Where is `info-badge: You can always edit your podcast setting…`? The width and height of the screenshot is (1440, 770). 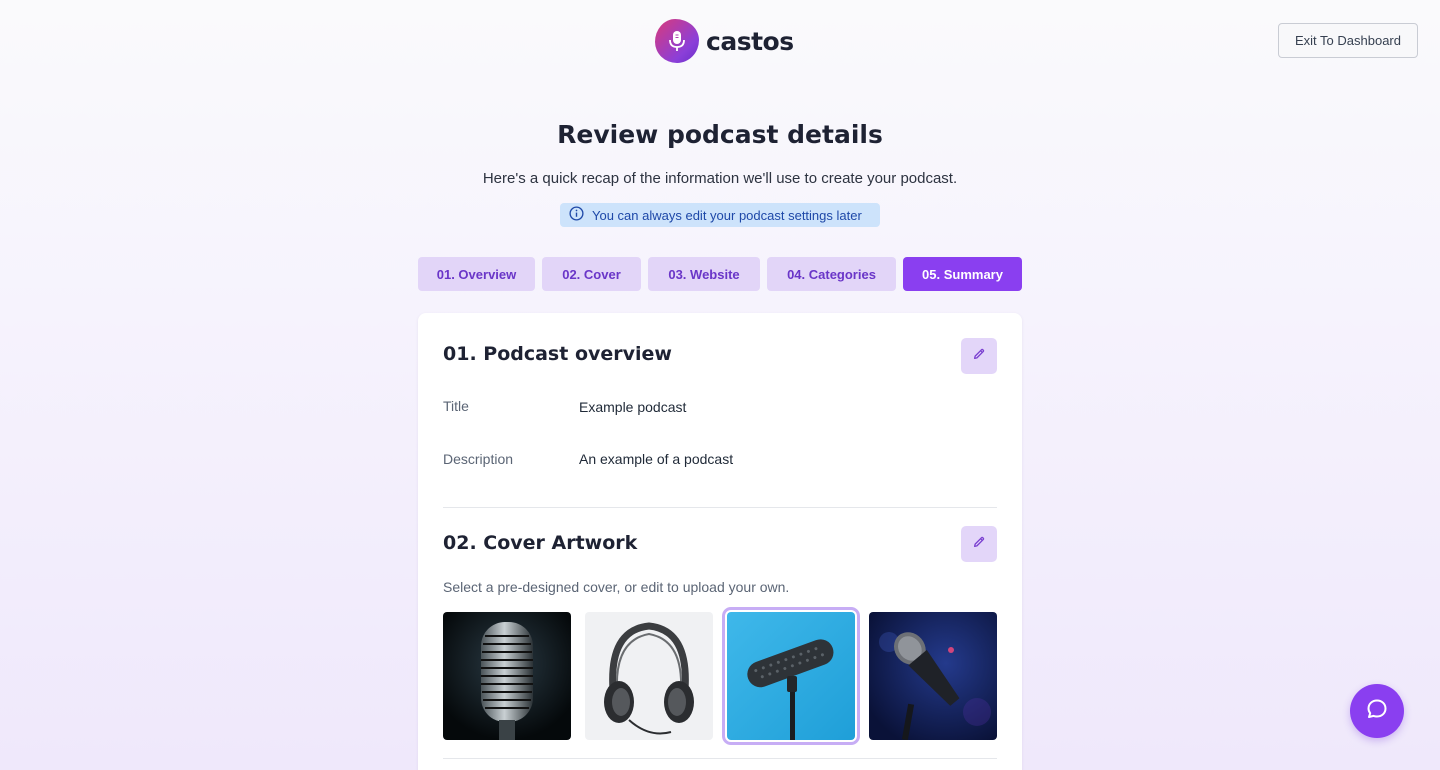 info-badge: You can always edit your podcast setting… is located at coordinates (720, 215).